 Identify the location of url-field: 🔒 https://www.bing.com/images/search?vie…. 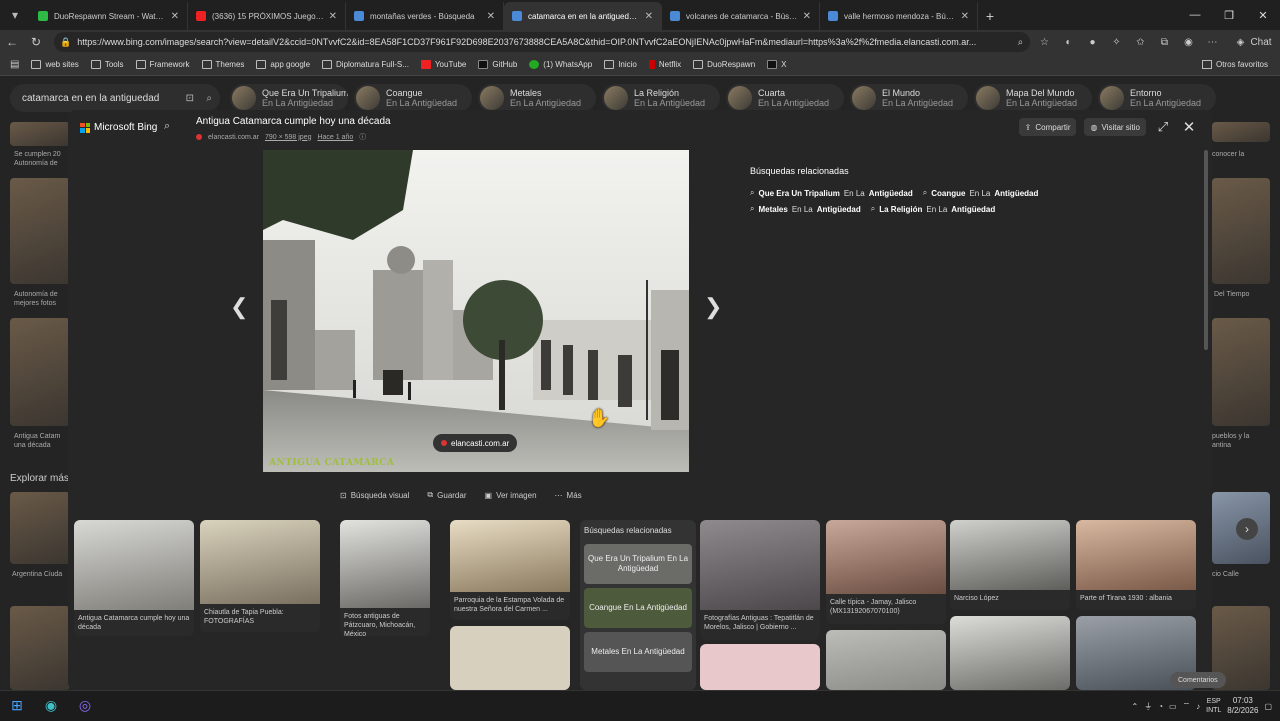
(542, 42).